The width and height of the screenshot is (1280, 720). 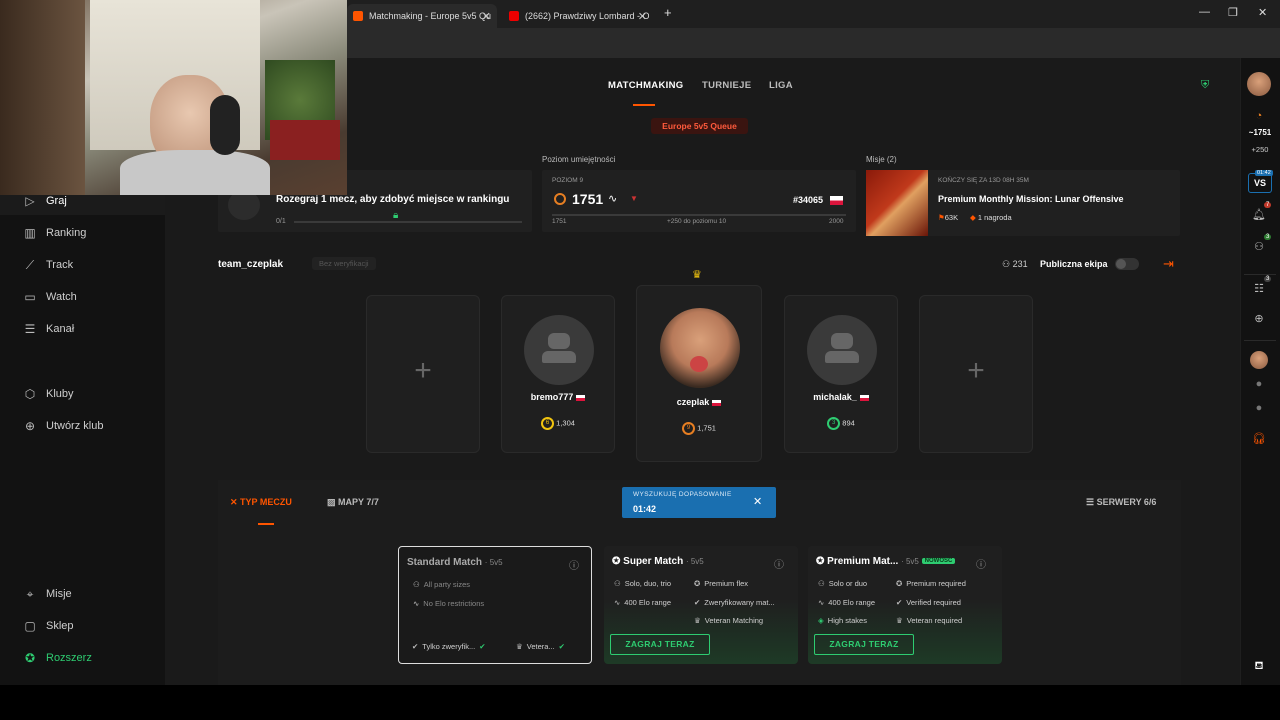 I want to click on maximize-button: ❐, so click(x=1233, y=12).